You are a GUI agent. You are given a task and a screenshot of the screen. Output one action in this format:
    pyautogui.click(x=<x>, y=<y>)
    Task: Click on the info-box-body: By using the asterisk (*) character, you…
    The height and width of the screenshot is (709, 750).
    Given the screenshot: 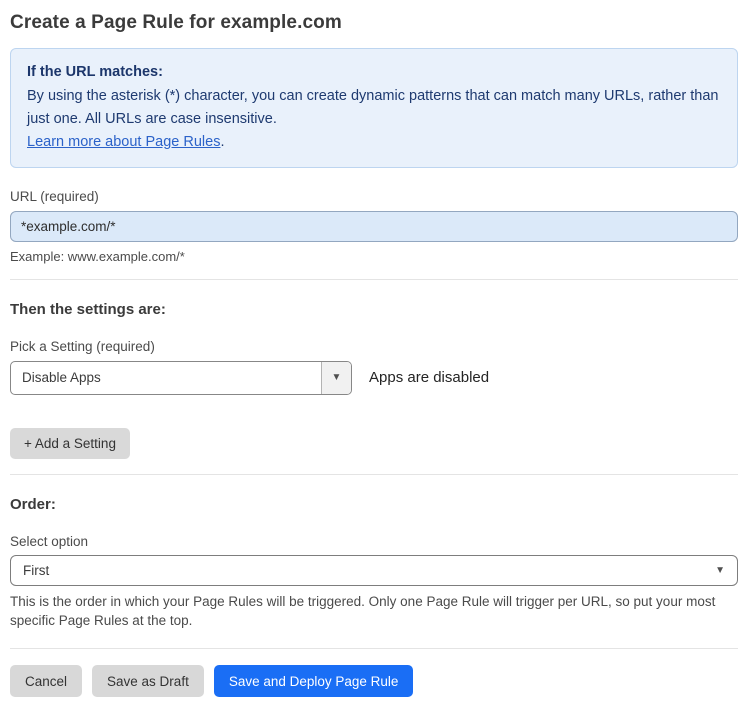 What is the action you would take?
    pyautogui.click(x=374, y=119)
    